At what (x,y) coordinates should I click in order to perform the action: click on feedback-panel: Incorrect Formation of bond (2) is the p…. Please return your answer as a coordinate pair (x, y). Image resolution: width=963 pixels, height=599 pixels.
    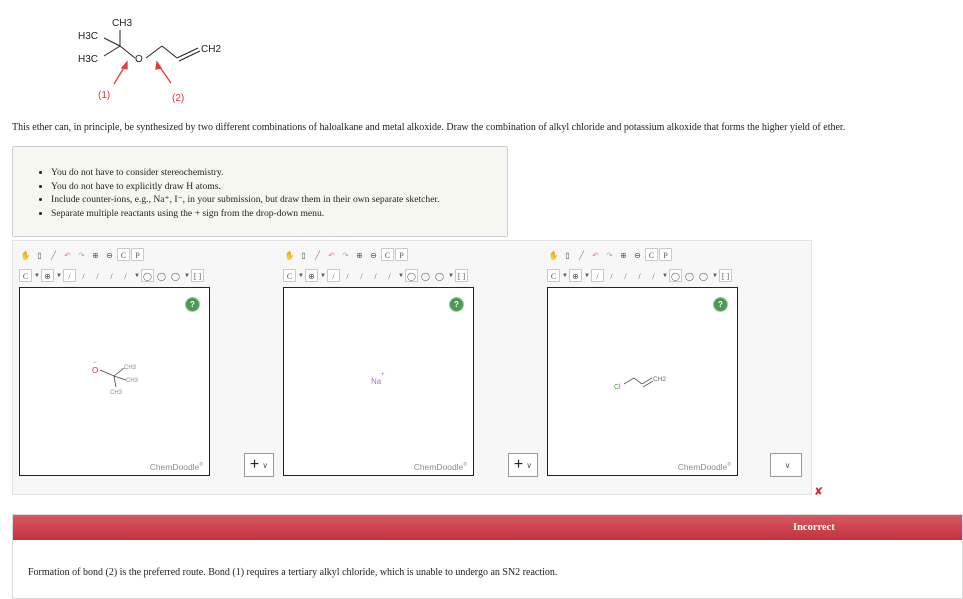
    Looking at the image, I should click on (487, 556).